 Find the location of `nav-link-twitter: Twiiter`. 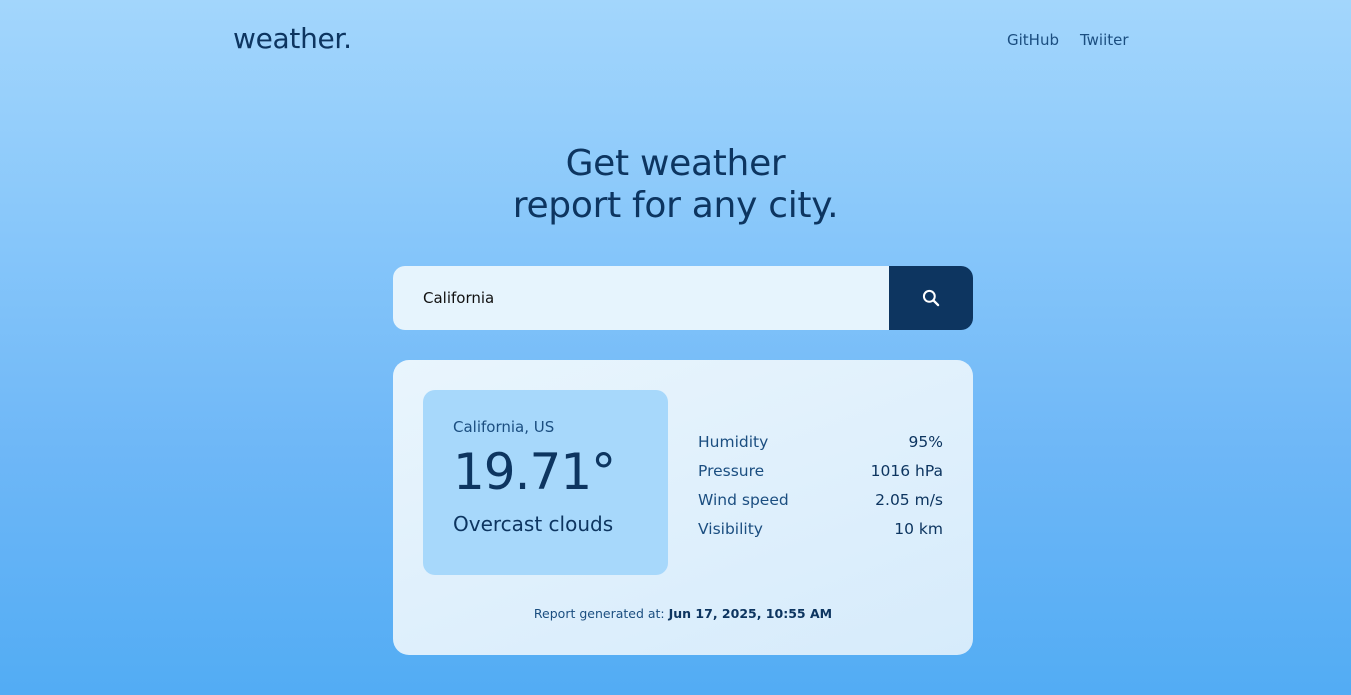

nav-link-twitter: Twiiter is located at coordinates (1104, 40).